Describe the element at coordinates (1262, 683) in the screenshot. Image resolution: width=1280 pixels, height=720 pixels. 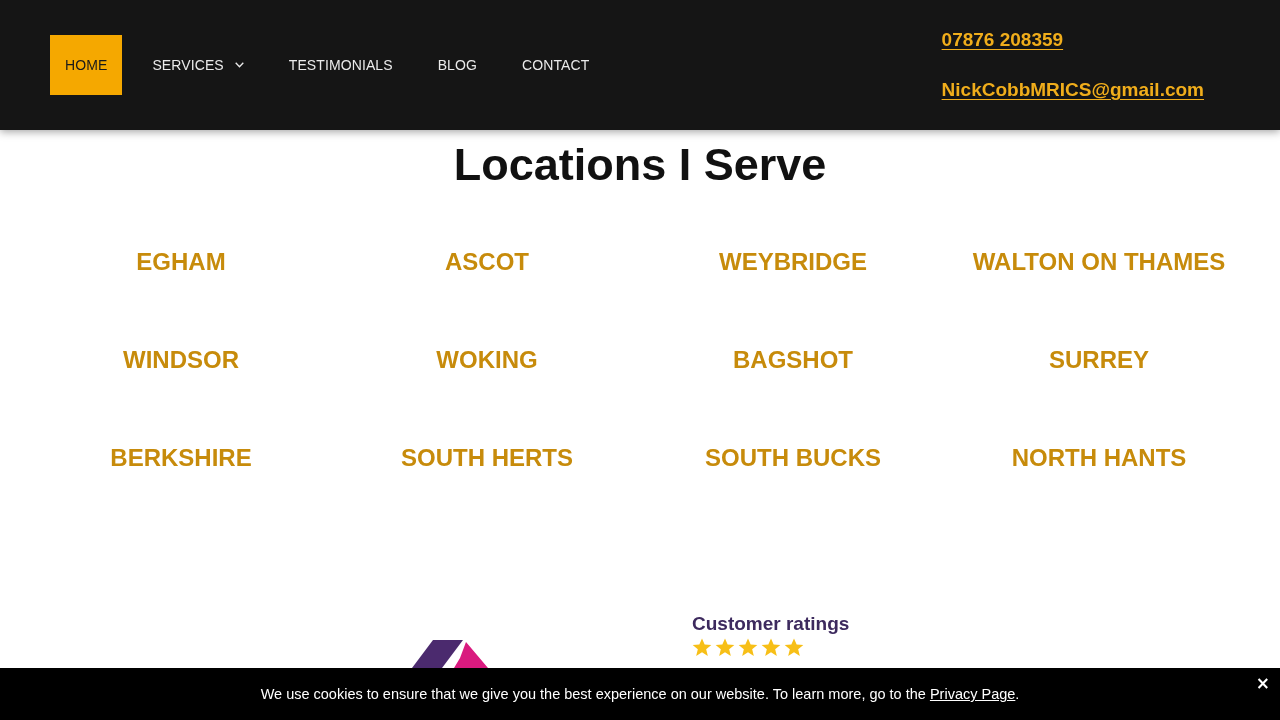
I see `close-button: ×` at that location.